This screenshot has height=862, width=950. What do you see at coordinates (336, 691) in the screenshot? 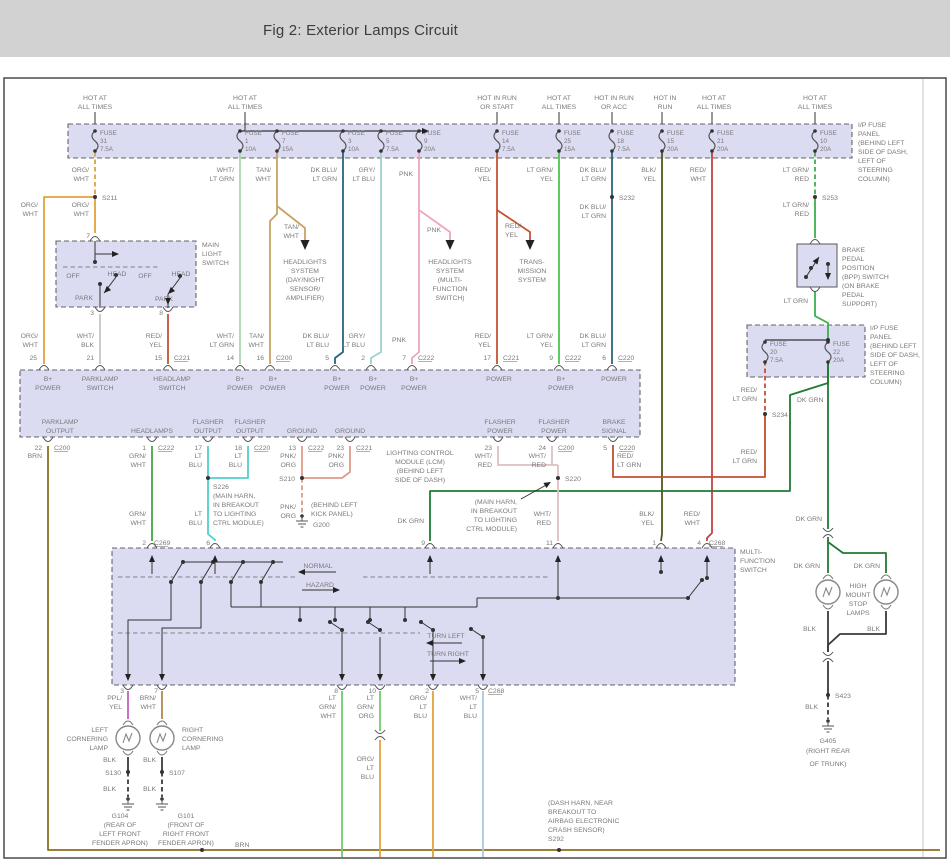
I see `label: 8` at bounding box center [336, 691].